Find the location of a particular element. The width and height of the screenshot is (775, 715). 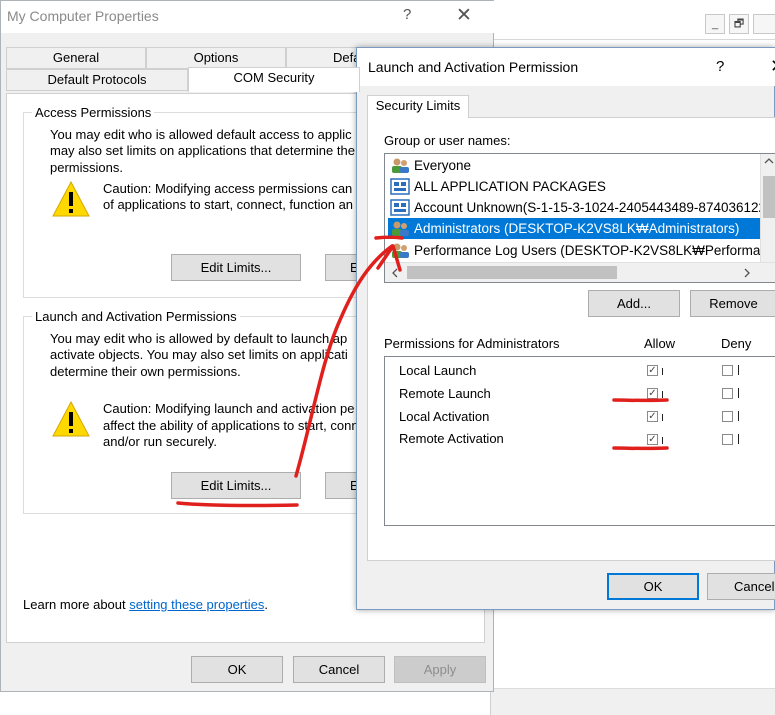

permission-name: Local Launch is located at coordinates (438, 370).